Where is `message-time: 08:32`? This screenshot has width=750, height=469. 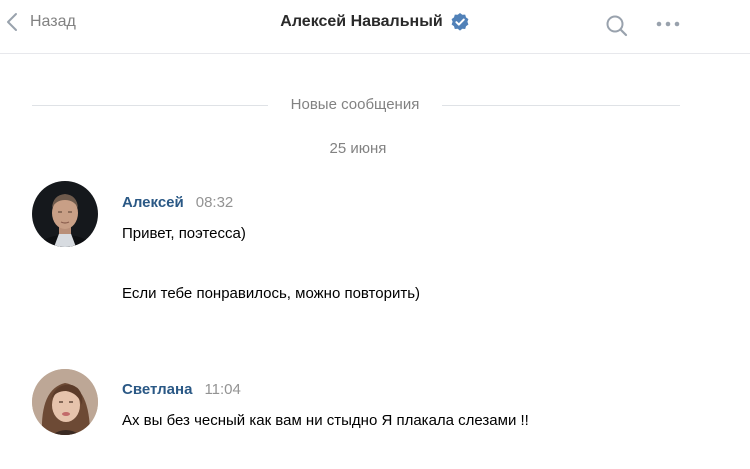
message-time: 08:32 is located at coordinates (214, 202).